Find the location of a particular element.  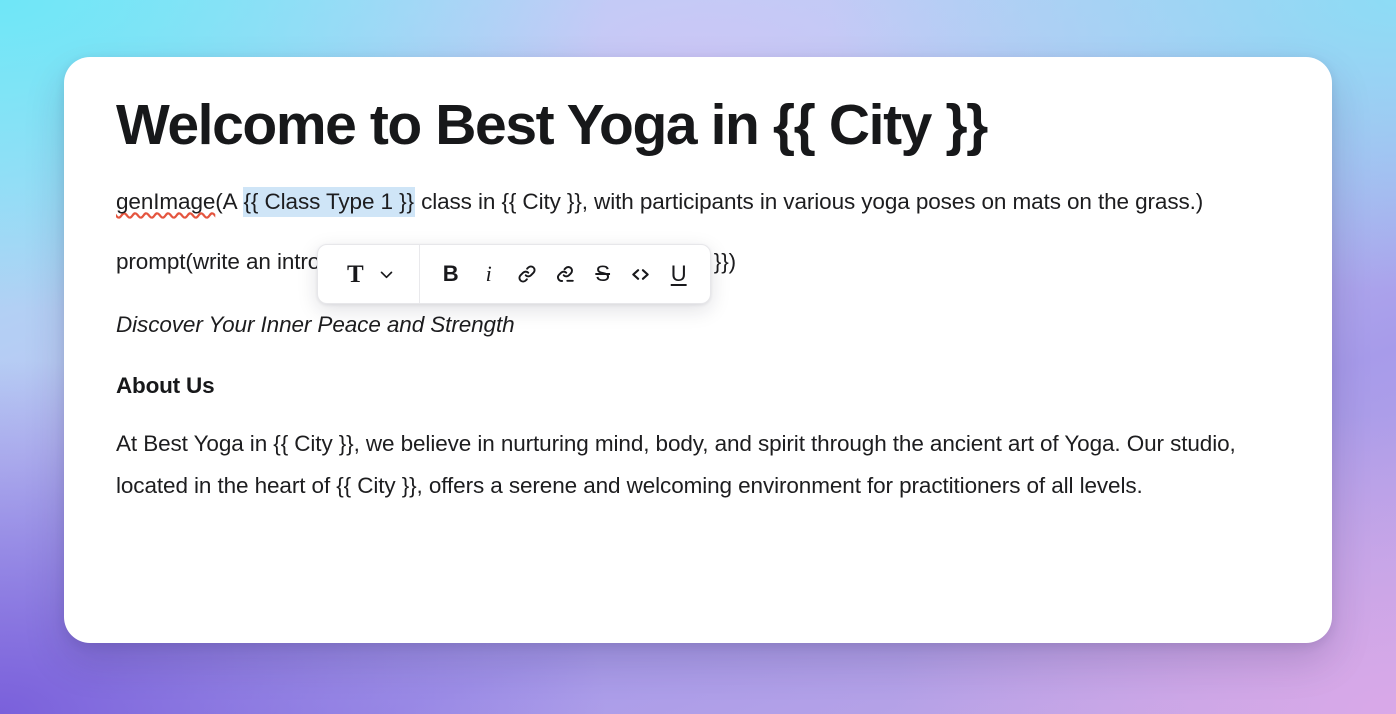

unlink-button is located at coordinates (565, 274).